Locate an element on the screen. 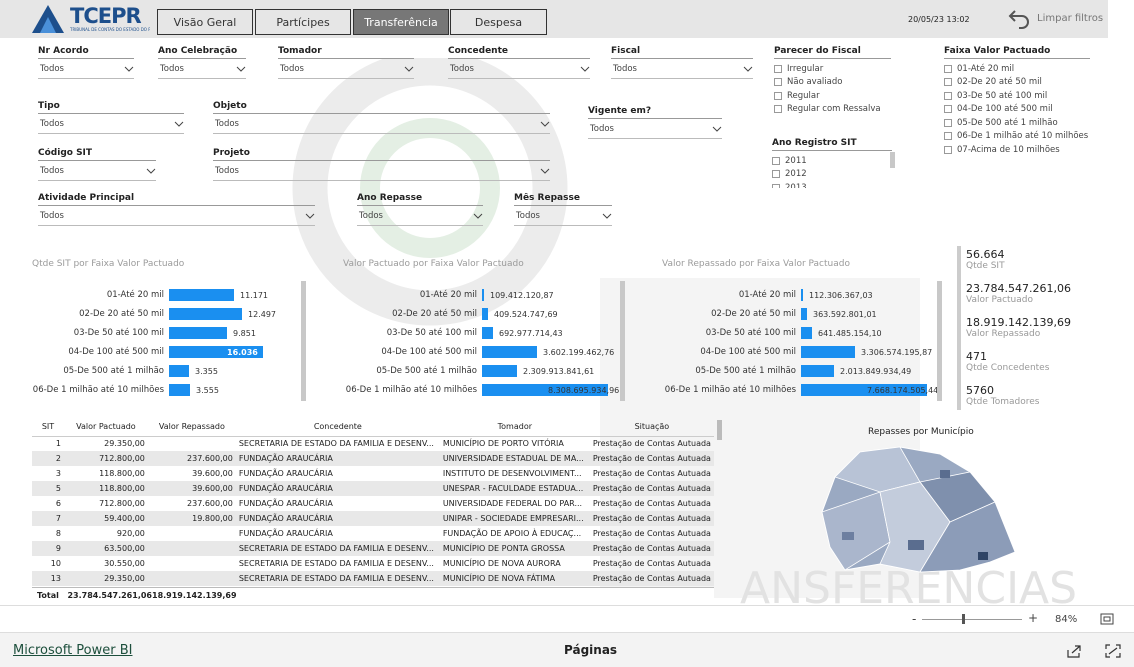  filter-ano-repasse: Ano Repasse Todos is located at coordinates (420, 209).